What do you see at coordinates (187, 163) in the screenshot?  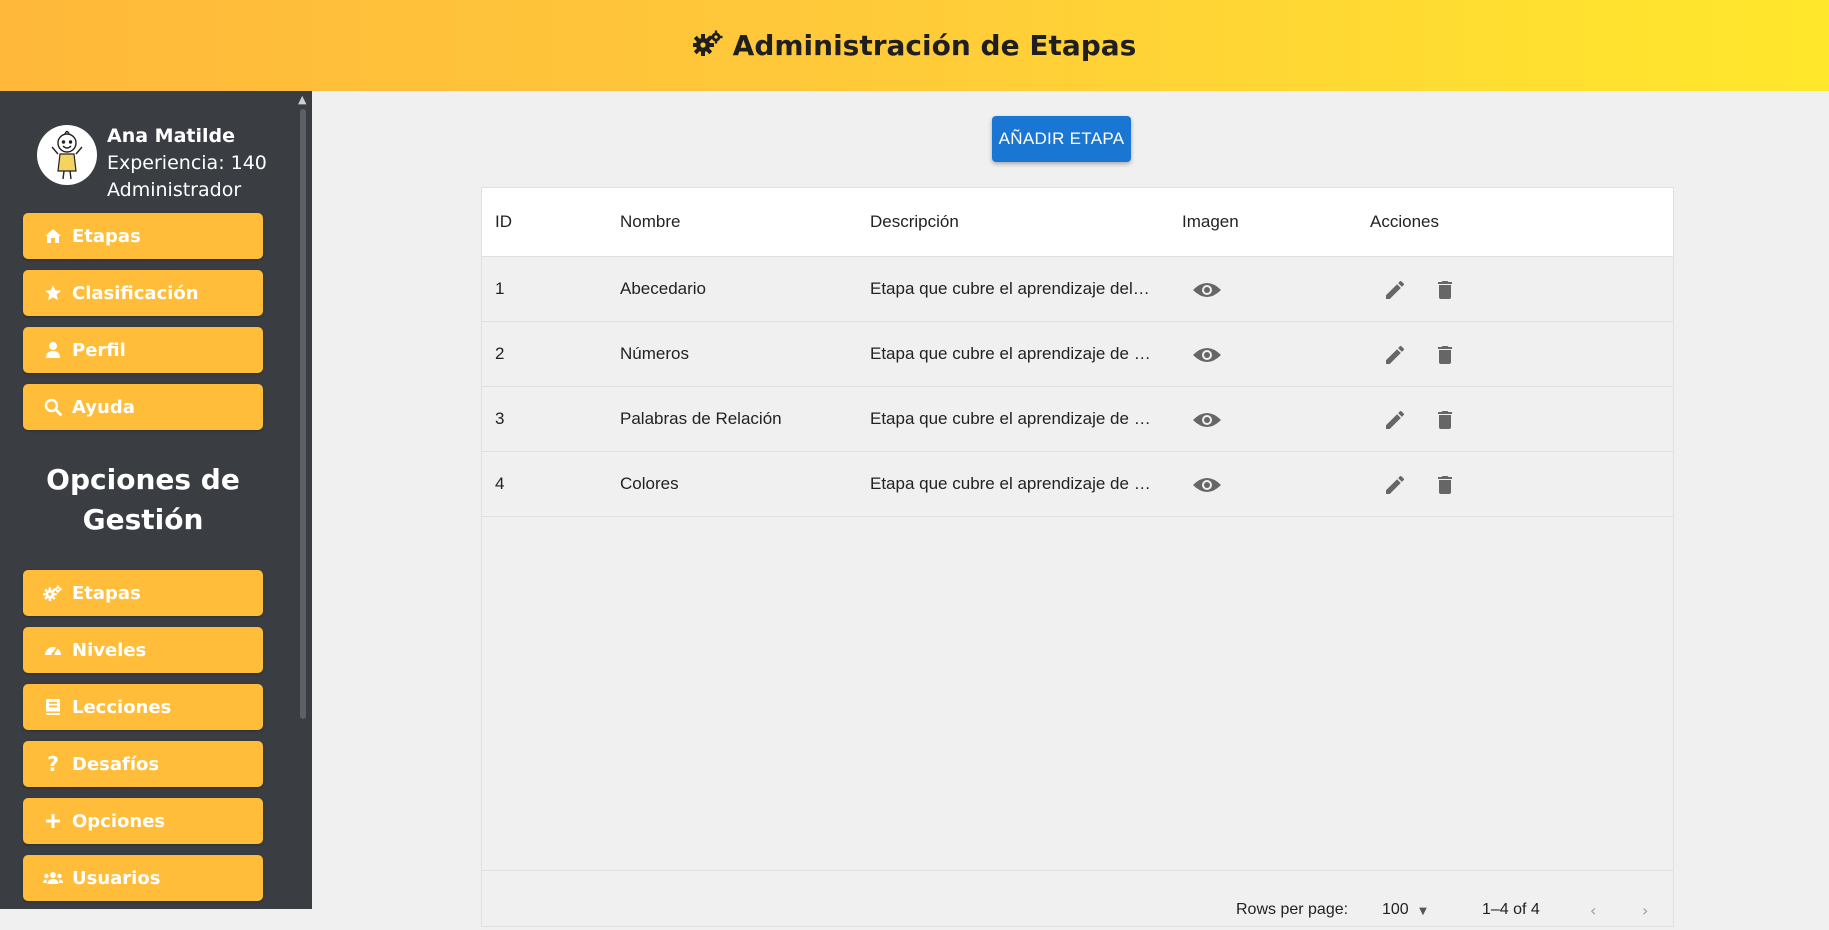 I see `user-experience: Experiencia: 140` at bounding box center [187, 163].